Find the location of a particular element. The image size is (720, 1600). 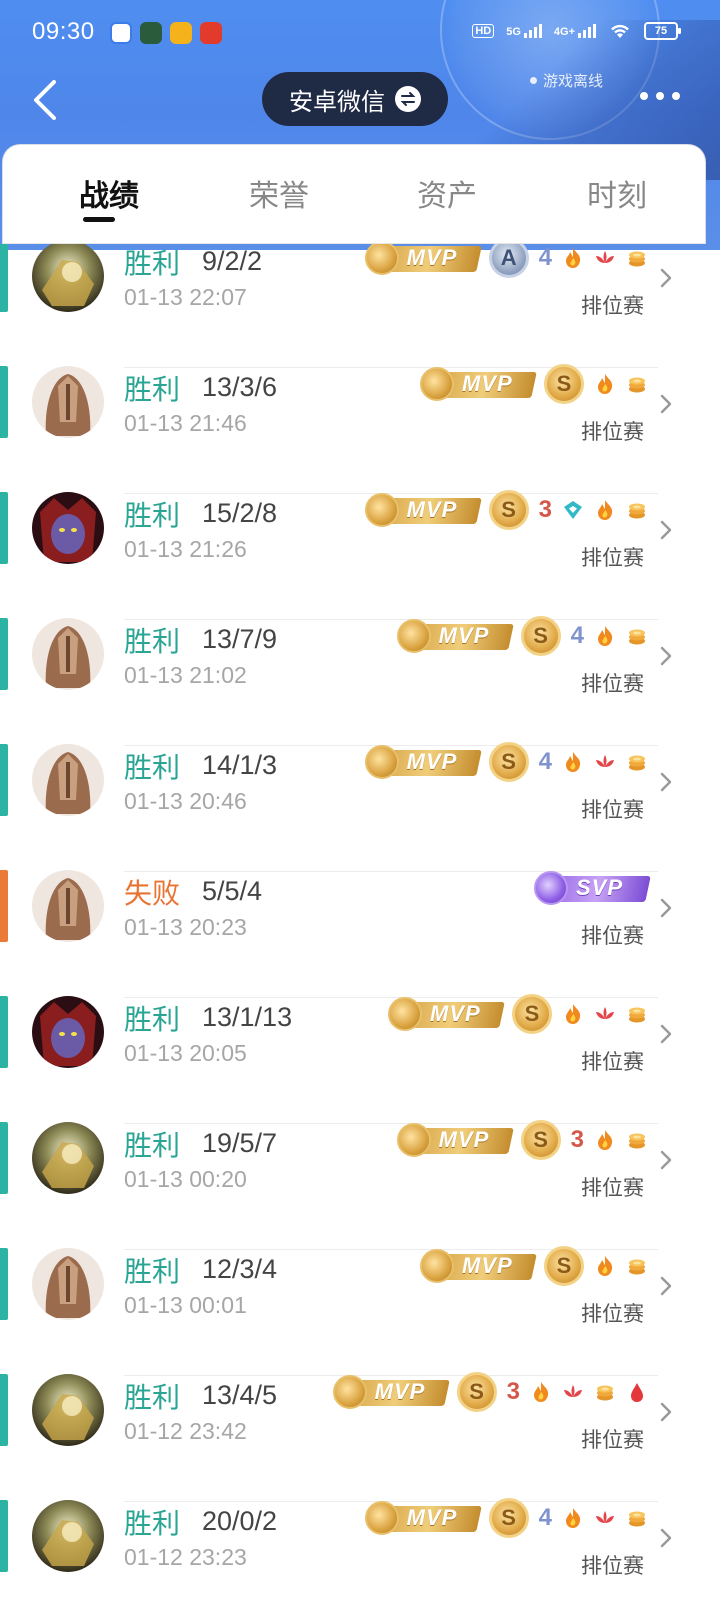

wifi-icon is located at coordinates (620, 31).